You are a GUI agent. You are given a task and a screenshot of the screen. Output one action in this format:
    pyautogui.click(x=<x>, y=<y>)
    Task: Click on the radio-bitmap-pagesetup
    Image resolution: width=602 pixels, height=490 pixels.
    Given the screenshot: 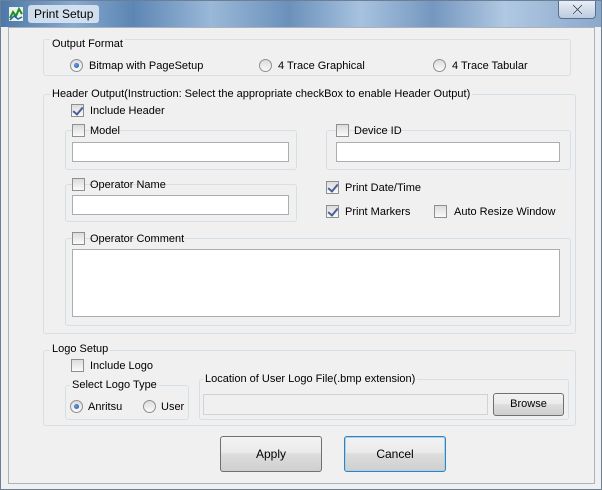 What is the action you would take?
    pyautogui.click(x=76, y=65)
    